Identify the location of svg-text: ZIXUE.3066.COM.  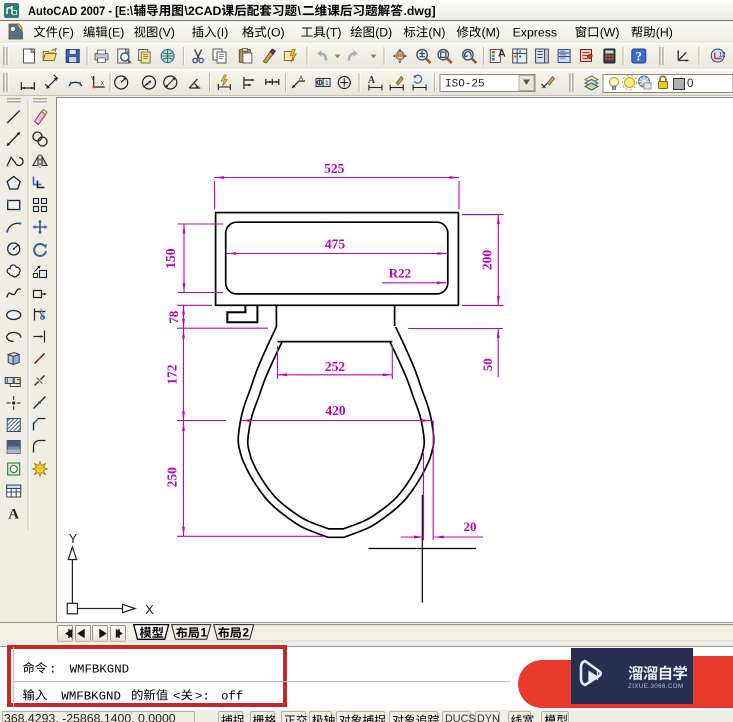
(656, 686).